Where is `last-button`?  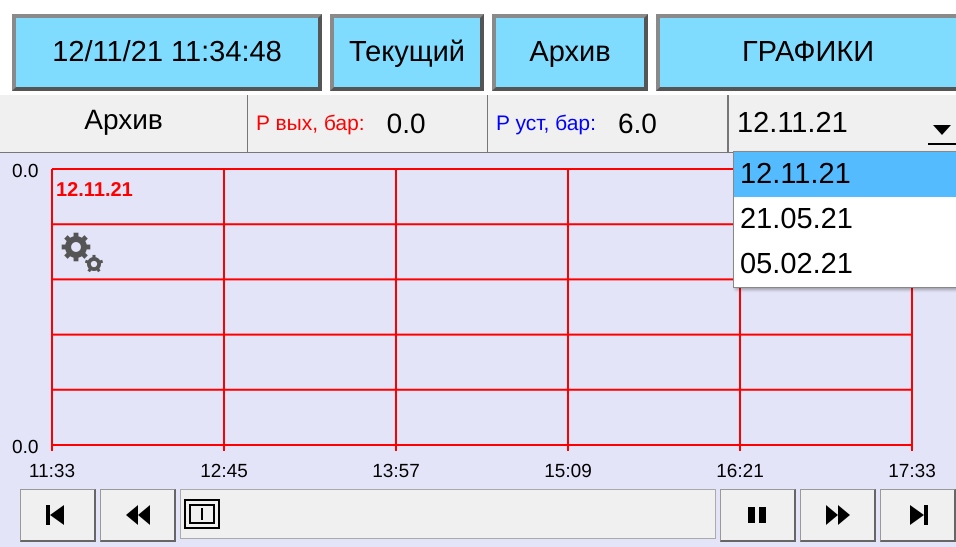
last-button is located at coordinates (918, 515).